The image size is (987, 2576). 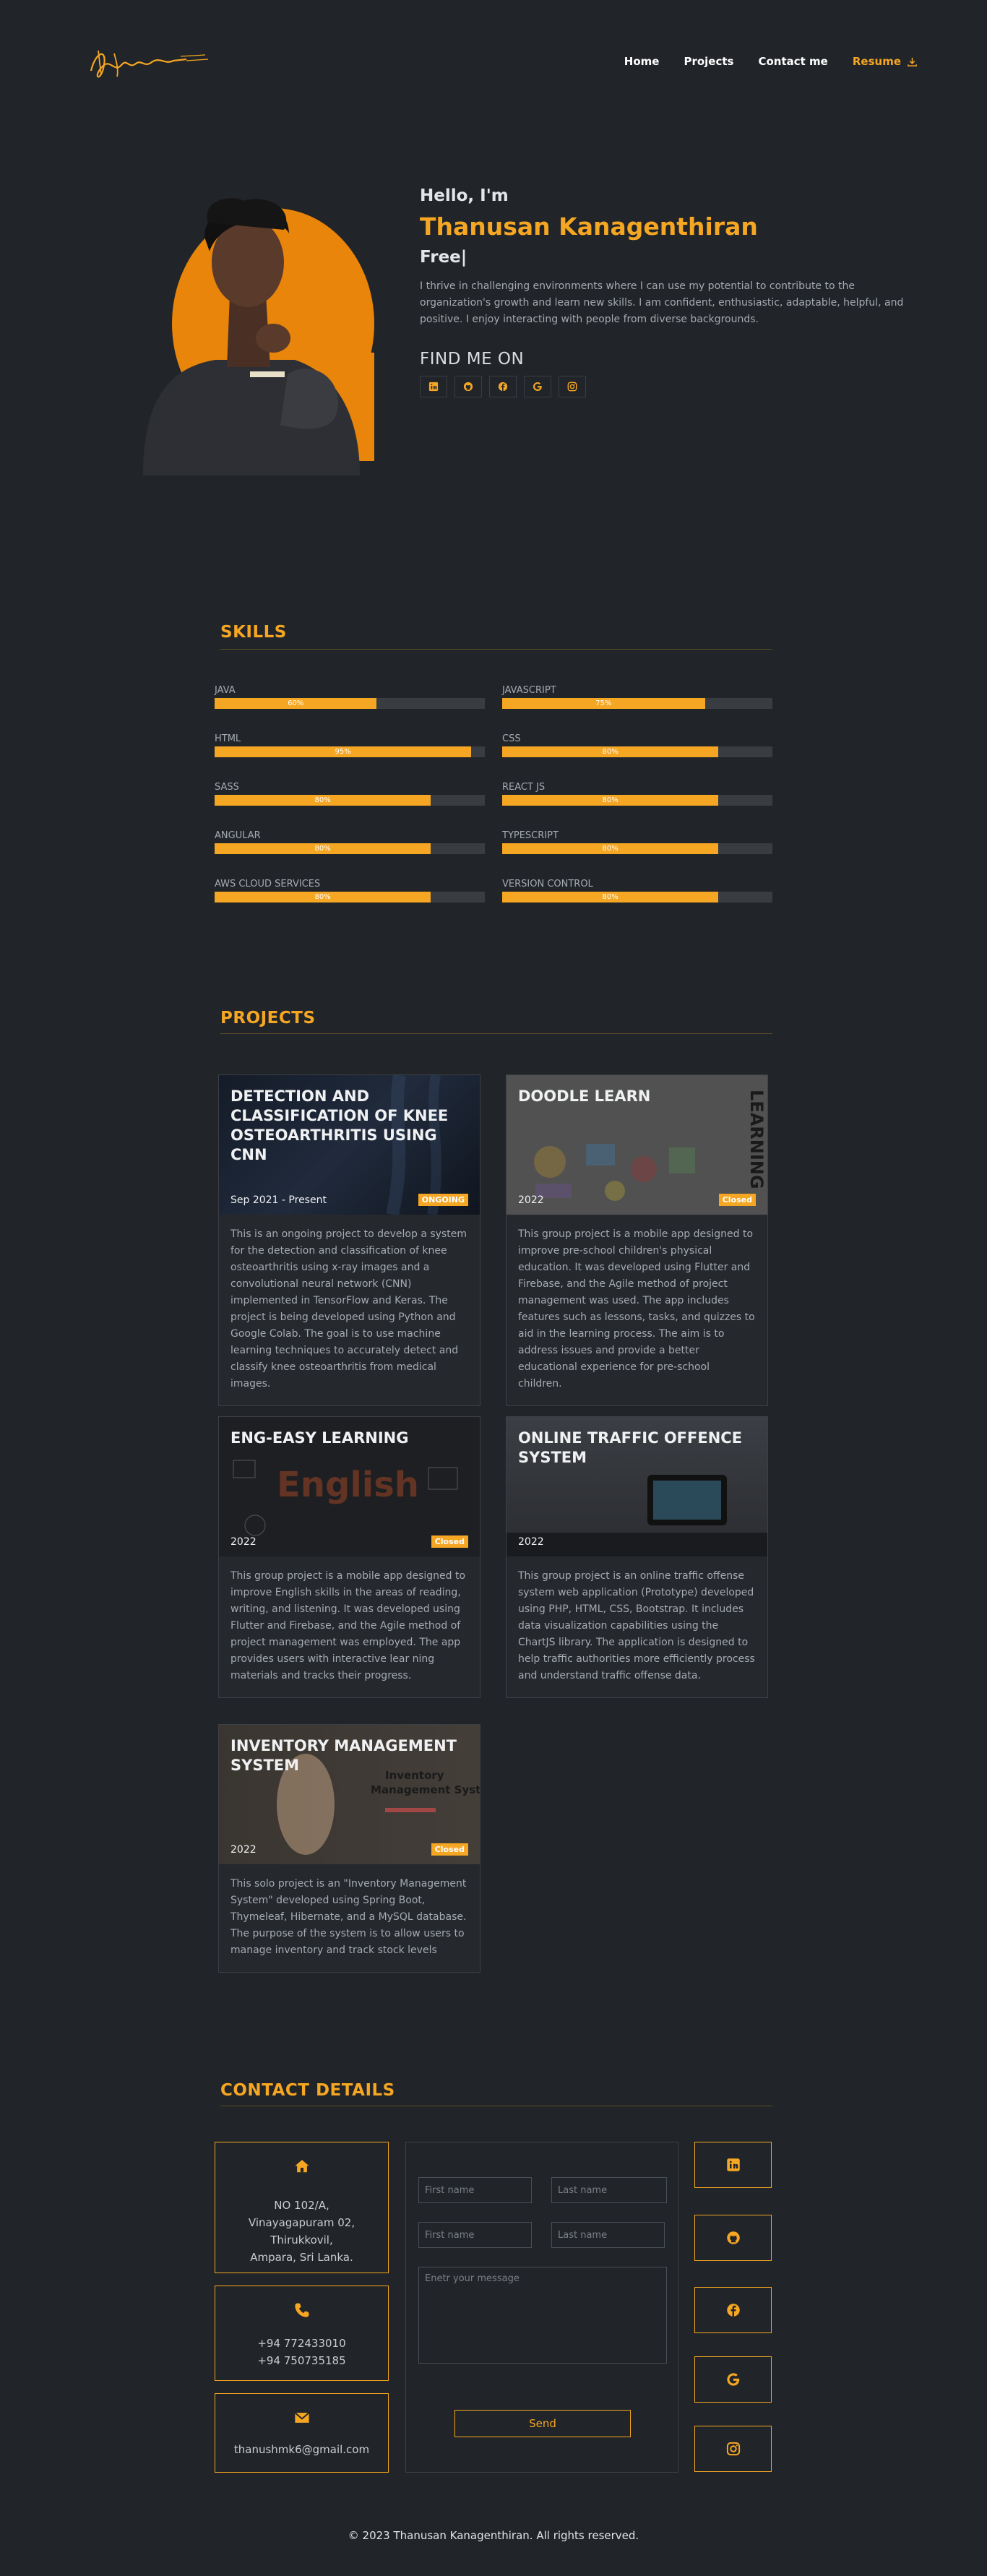 I want to click on skill-item: HTML 95%, so click(x=350, y=745).